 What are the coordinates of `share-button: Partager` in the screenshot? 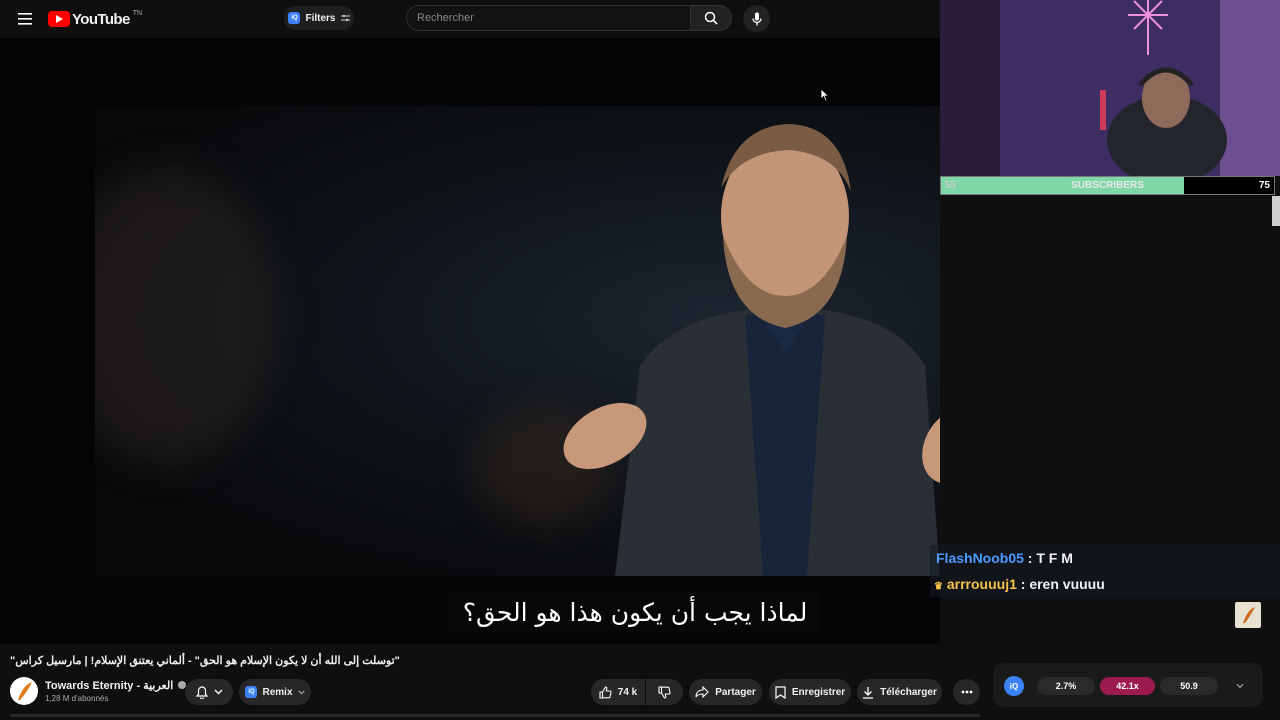 It's located at (725, 692).